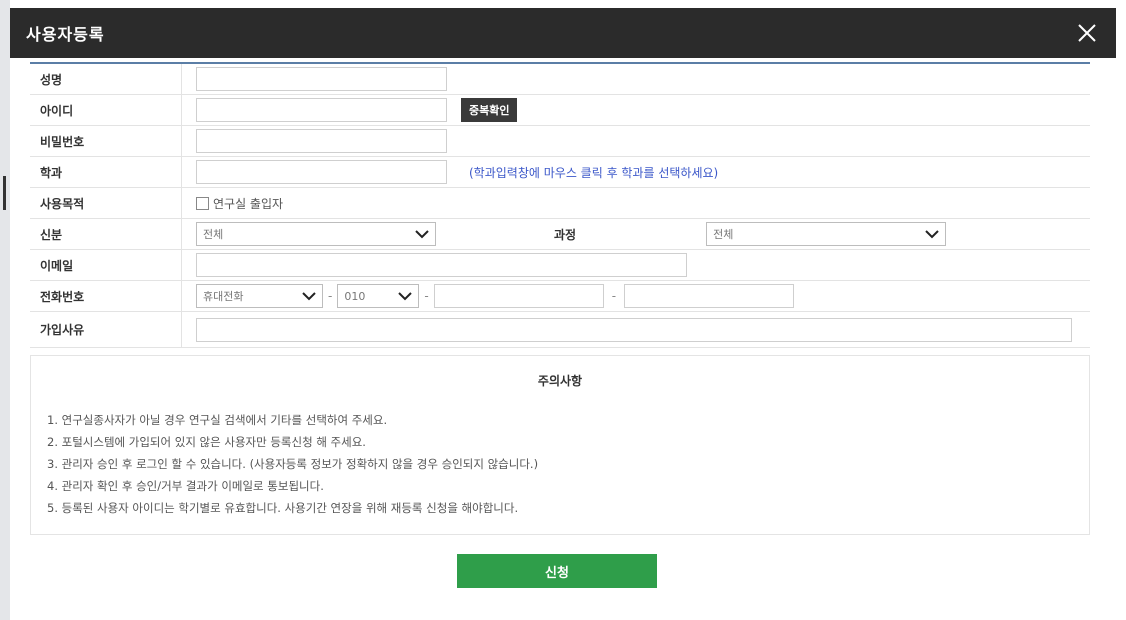 The image size is (1126, 620). I want to click on purpose-label: 사용목적, so click(106, 203).